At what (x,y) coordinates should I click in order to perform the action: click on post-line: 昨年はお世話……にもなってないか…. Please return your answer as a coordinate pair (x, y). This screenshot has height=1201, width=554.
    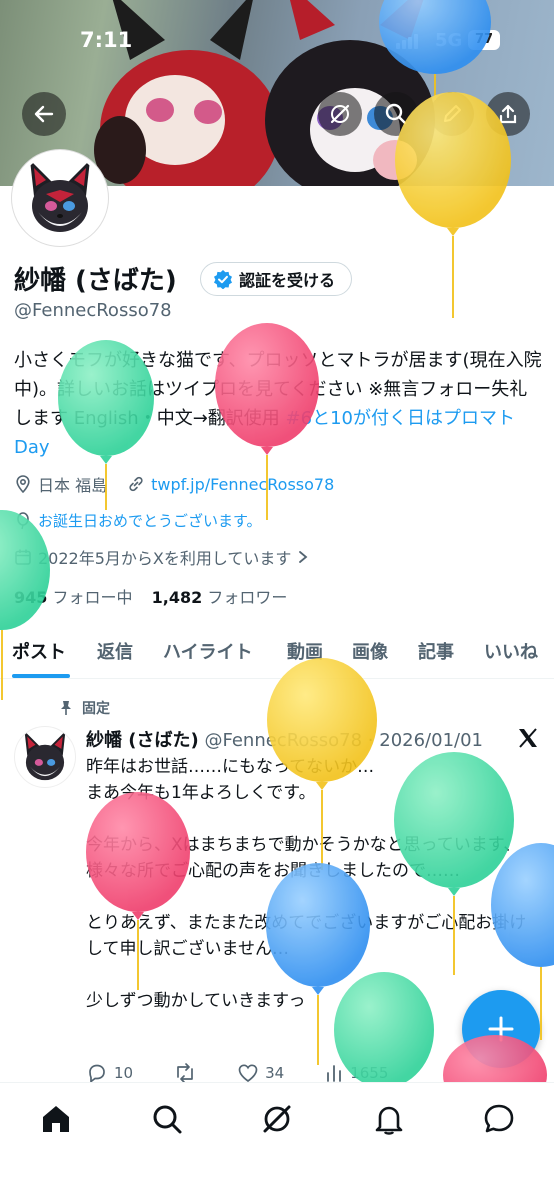
    Looking at the image, I should click on (230, 767).